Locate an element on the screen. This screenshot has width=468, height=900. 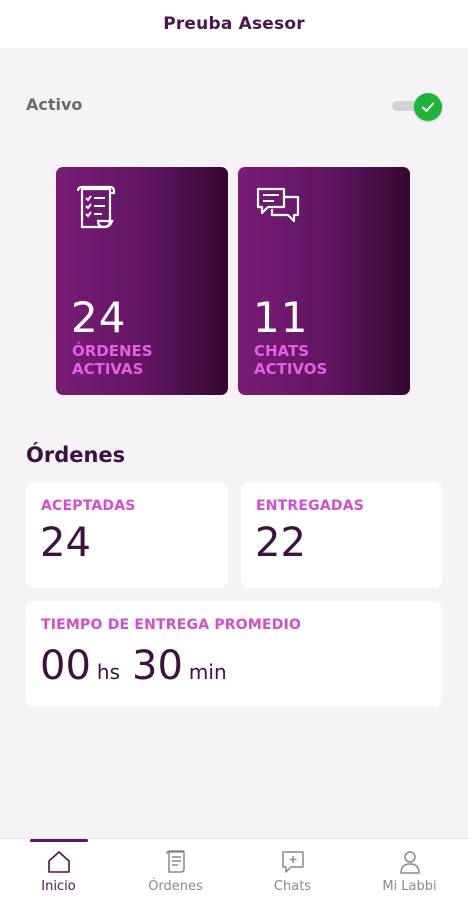
chat-bubbles-icon is located at coordinates (278, 205).